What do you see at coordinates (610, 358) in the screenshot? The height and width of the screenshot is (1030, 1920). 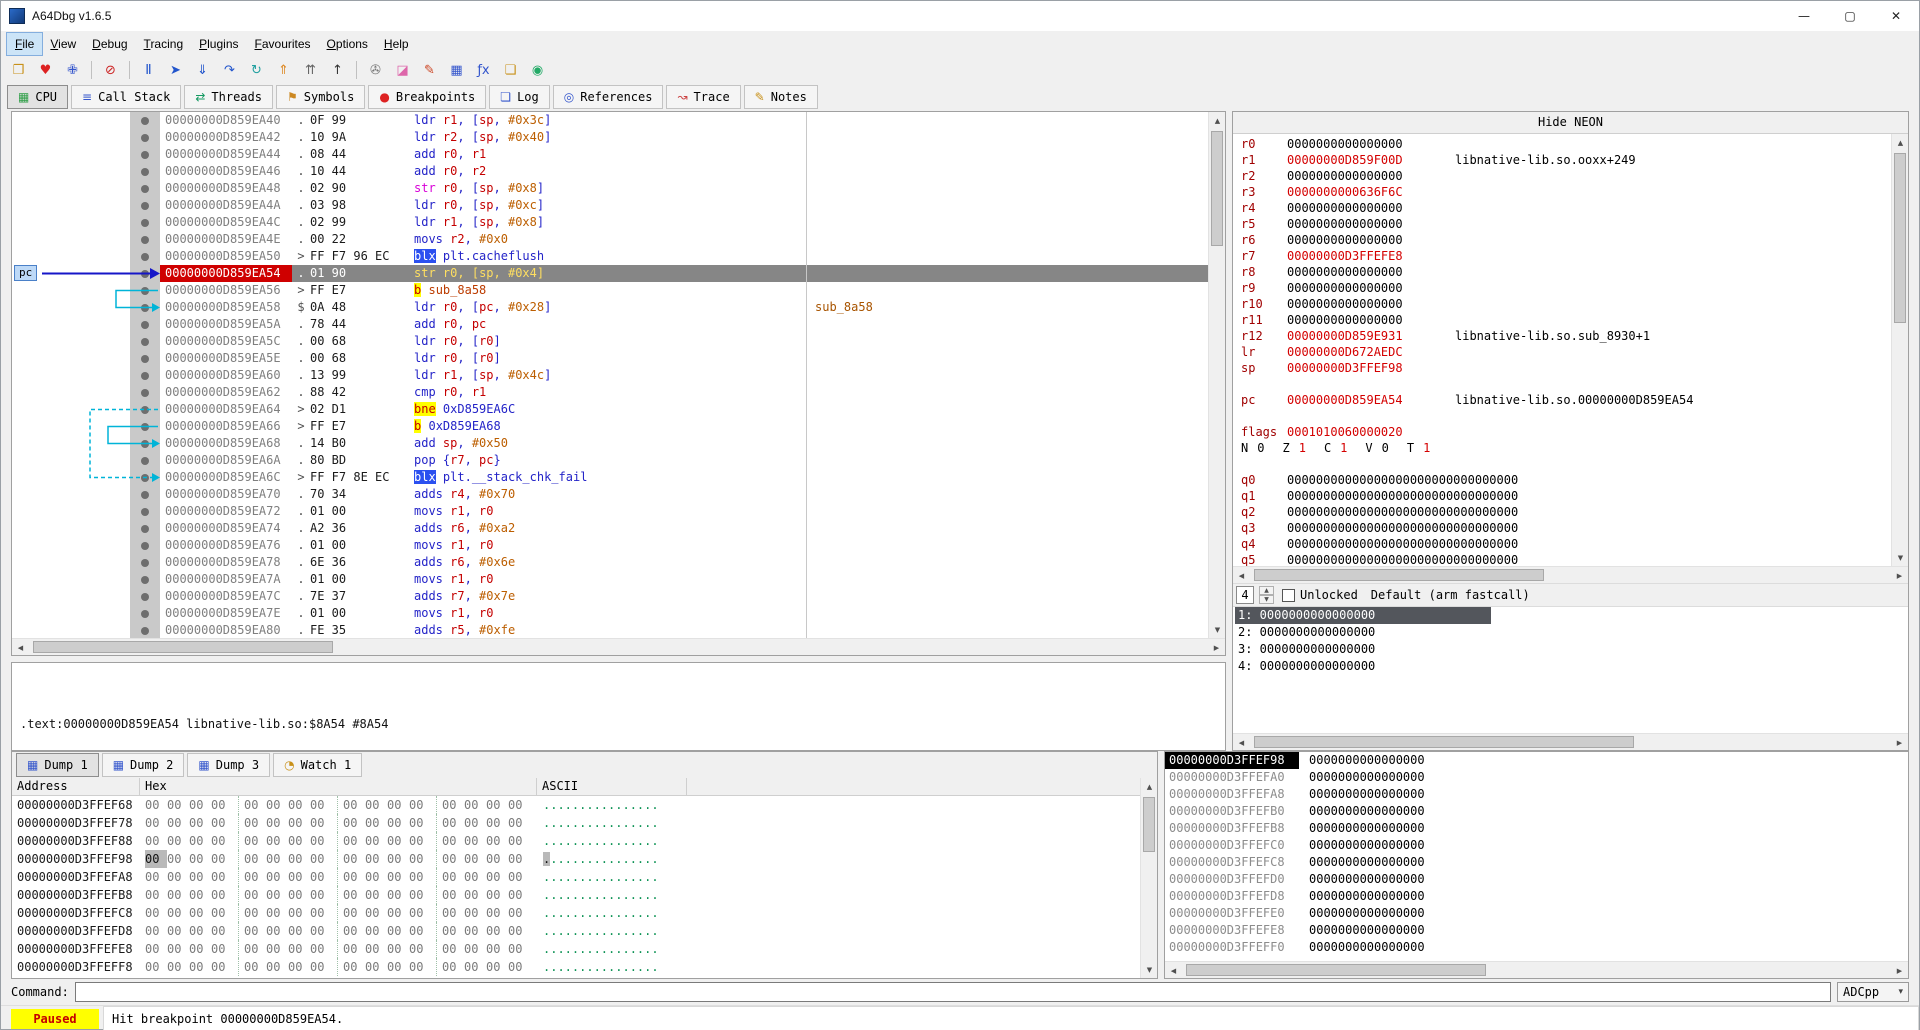 I see `disasm-row: 00000000D859EA5E. 00 68 ldr r0, [r0]` at bounding box center [610, 358].